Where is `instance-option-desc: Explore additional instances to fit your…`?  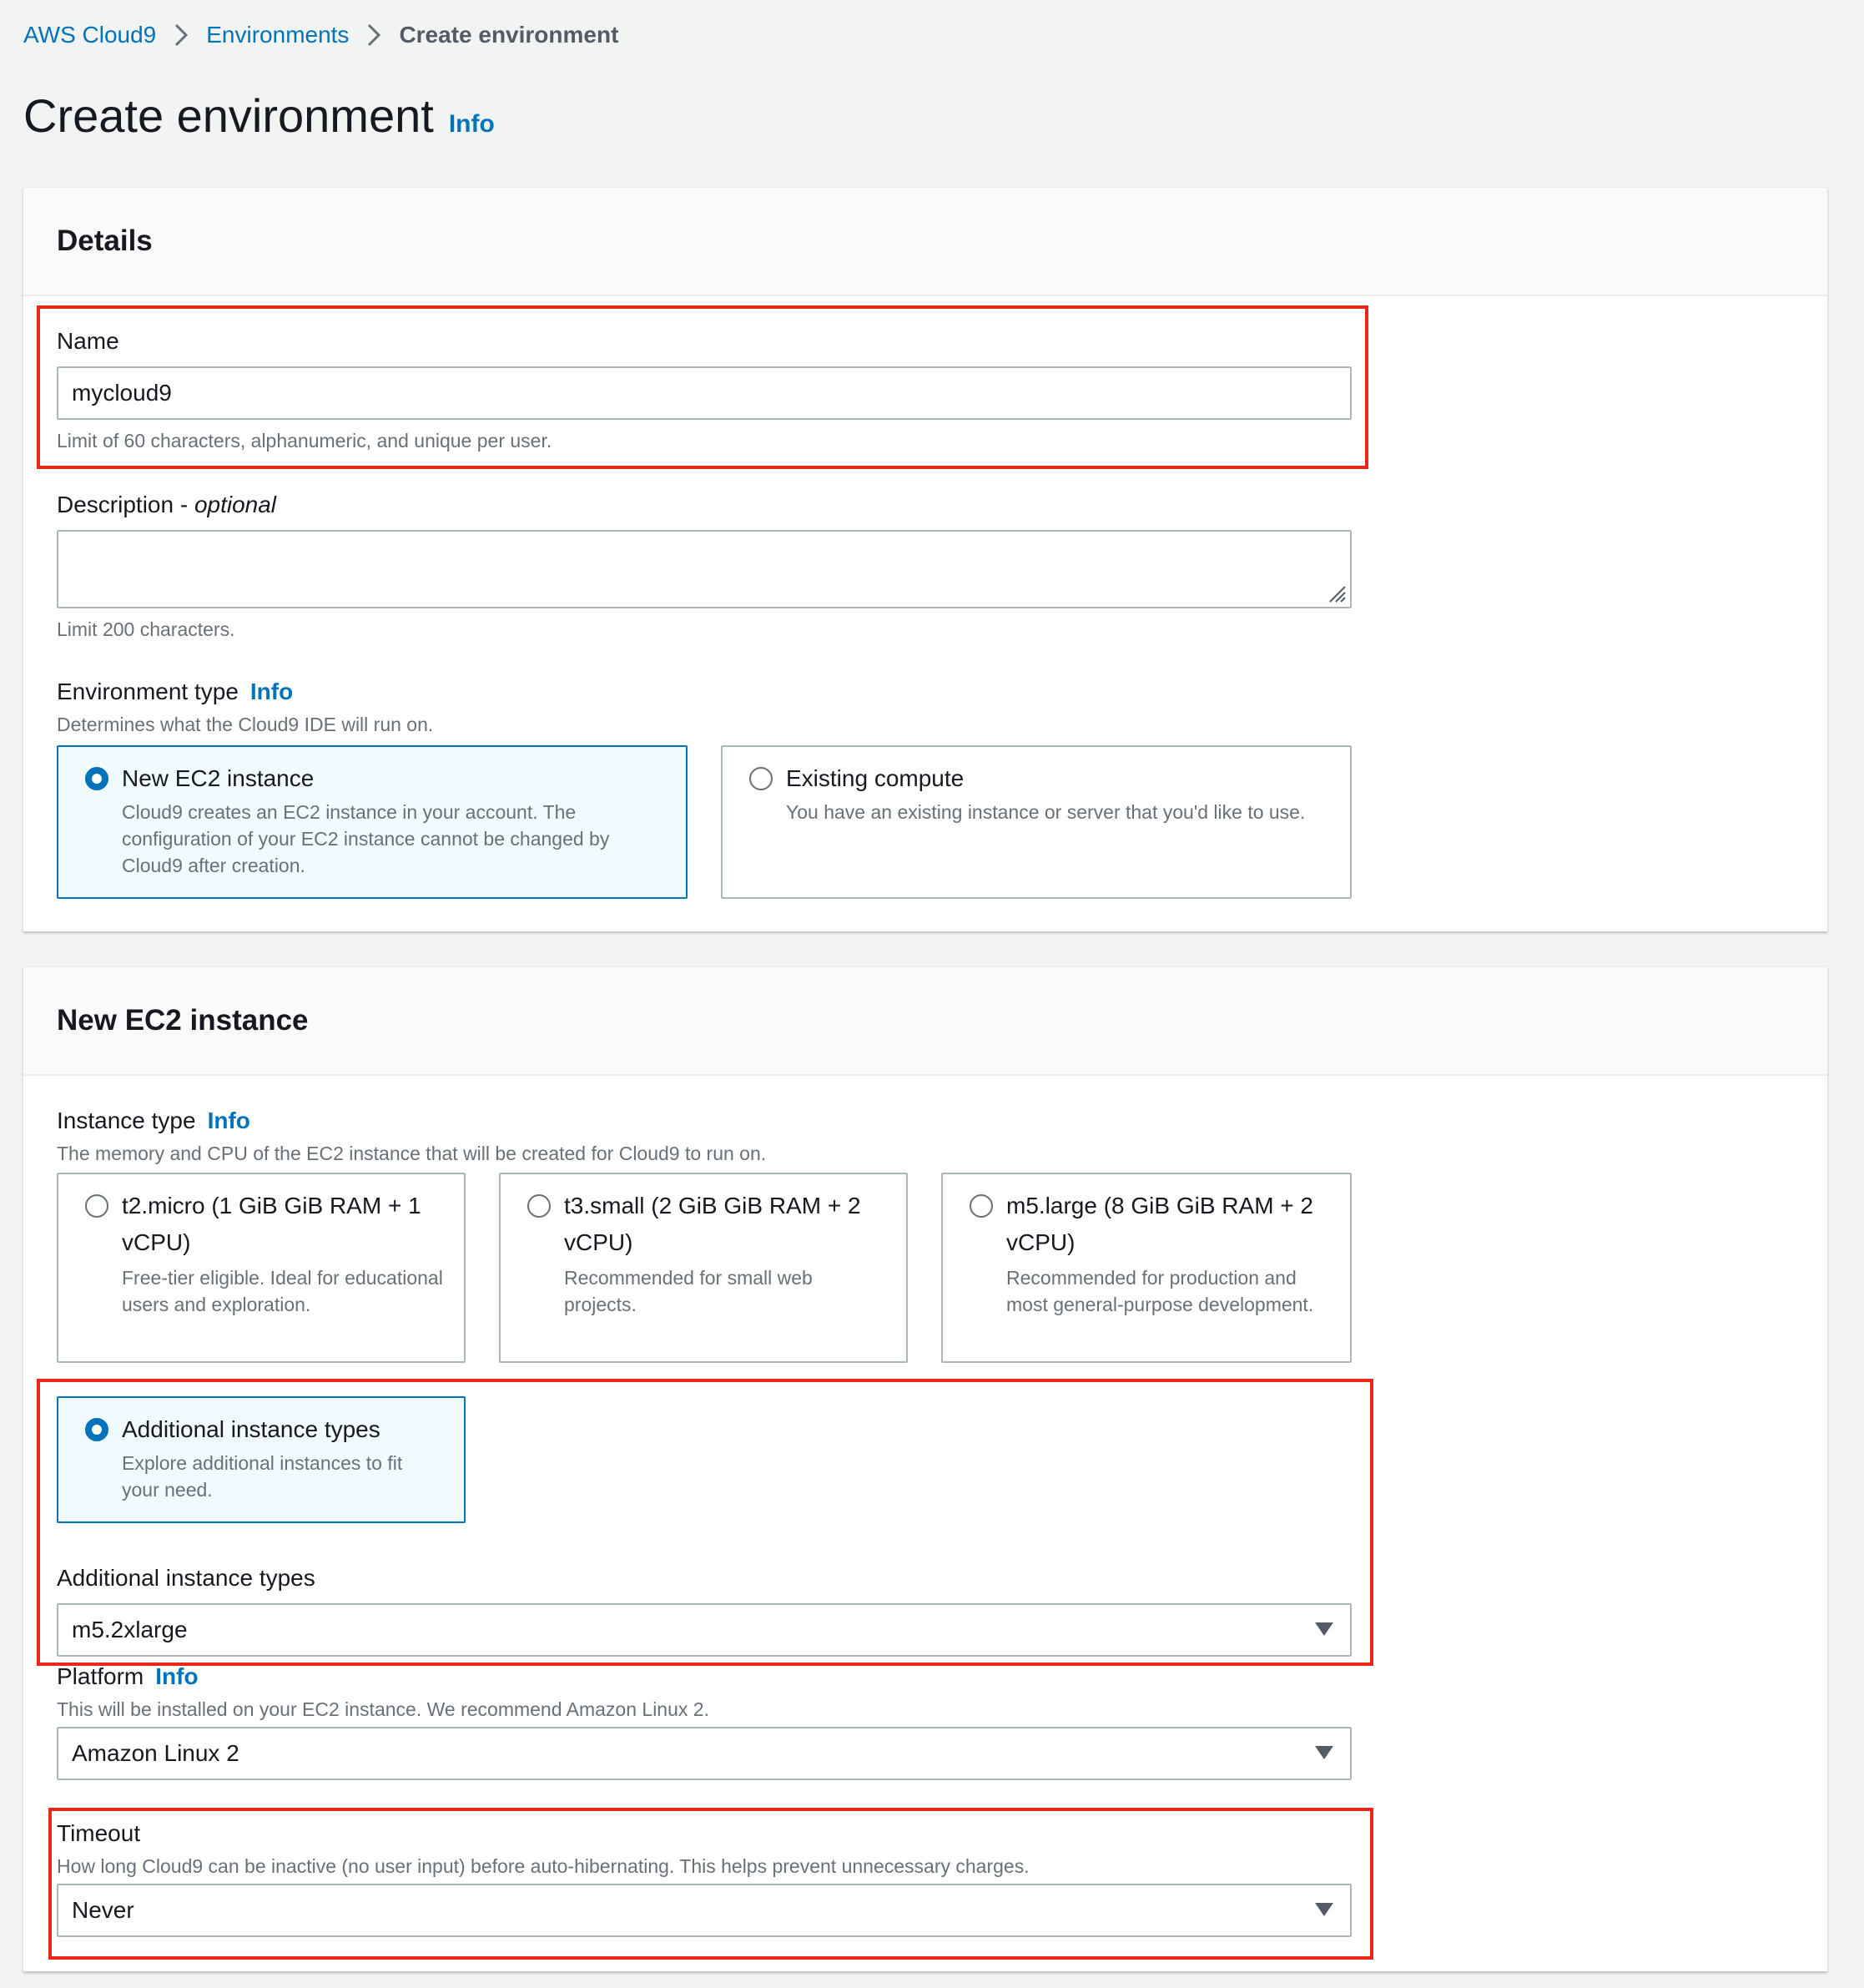
instance-option-desc: Explore additional instances to fit your… is located at coordinates (262, 1476).